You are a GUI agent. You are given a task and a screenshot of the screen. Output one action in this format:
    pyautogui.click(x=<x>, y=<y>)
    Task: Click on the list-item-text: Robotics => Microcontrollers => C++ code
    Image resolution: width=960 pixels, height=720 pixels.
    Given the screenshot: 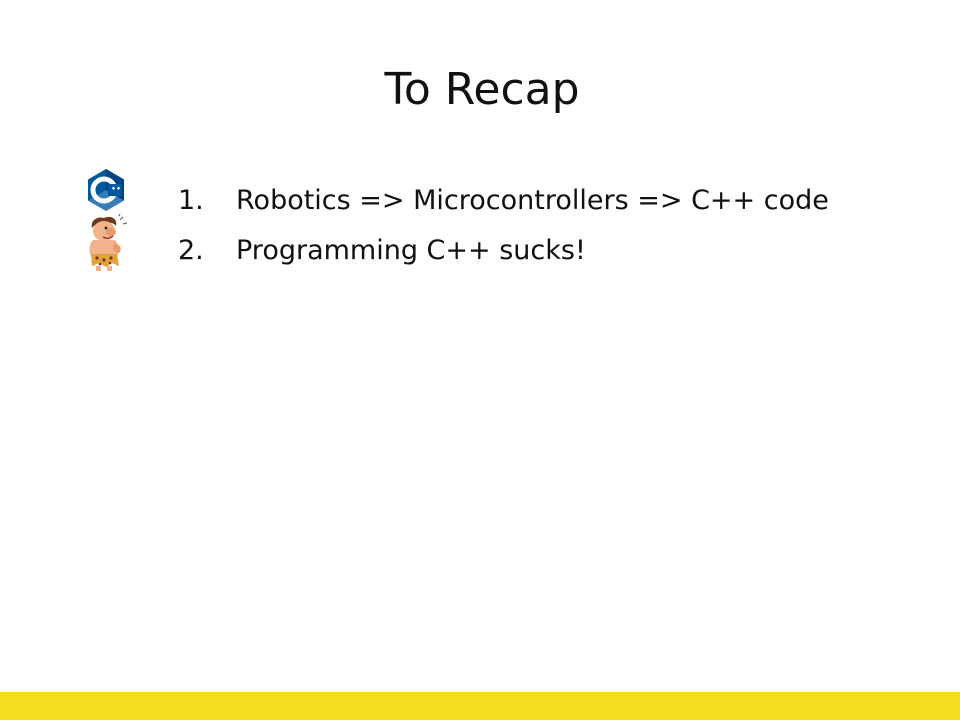 What is the action you would take?
    pyautogui.click(x=532, y=200)
    